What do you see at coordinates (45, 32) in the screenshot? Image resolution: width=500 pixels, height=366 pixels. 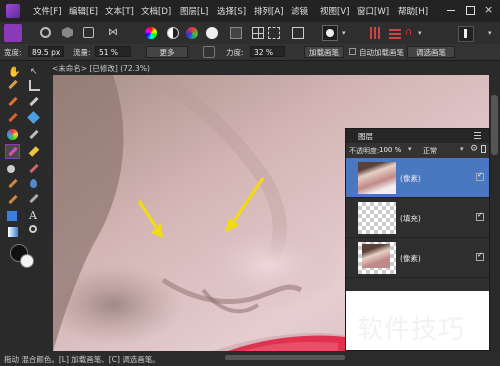 I see `liquify-persona-icon` at bounding box center [45, 32].